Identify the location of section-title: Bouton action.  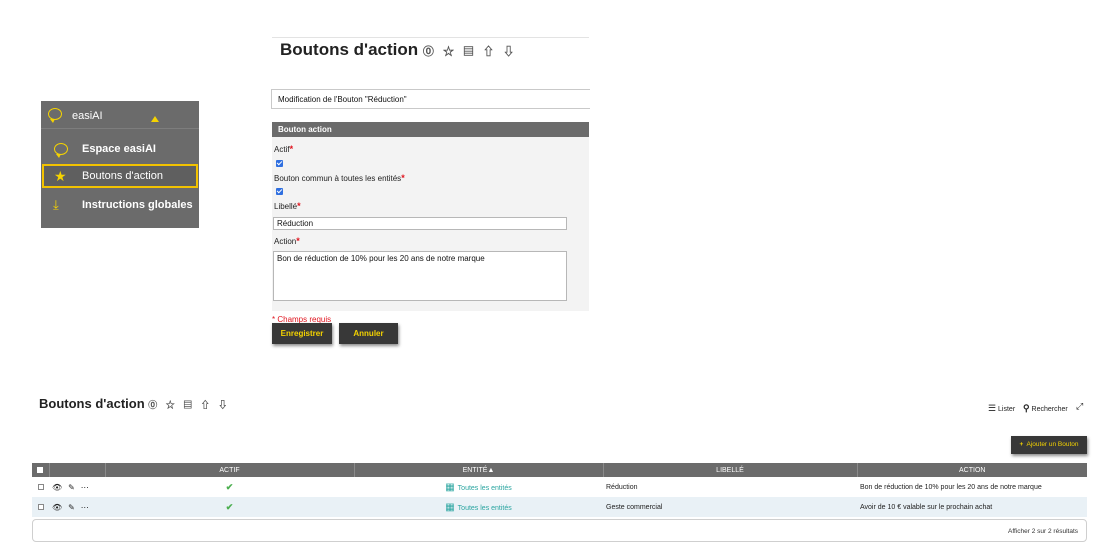
(305, 129).